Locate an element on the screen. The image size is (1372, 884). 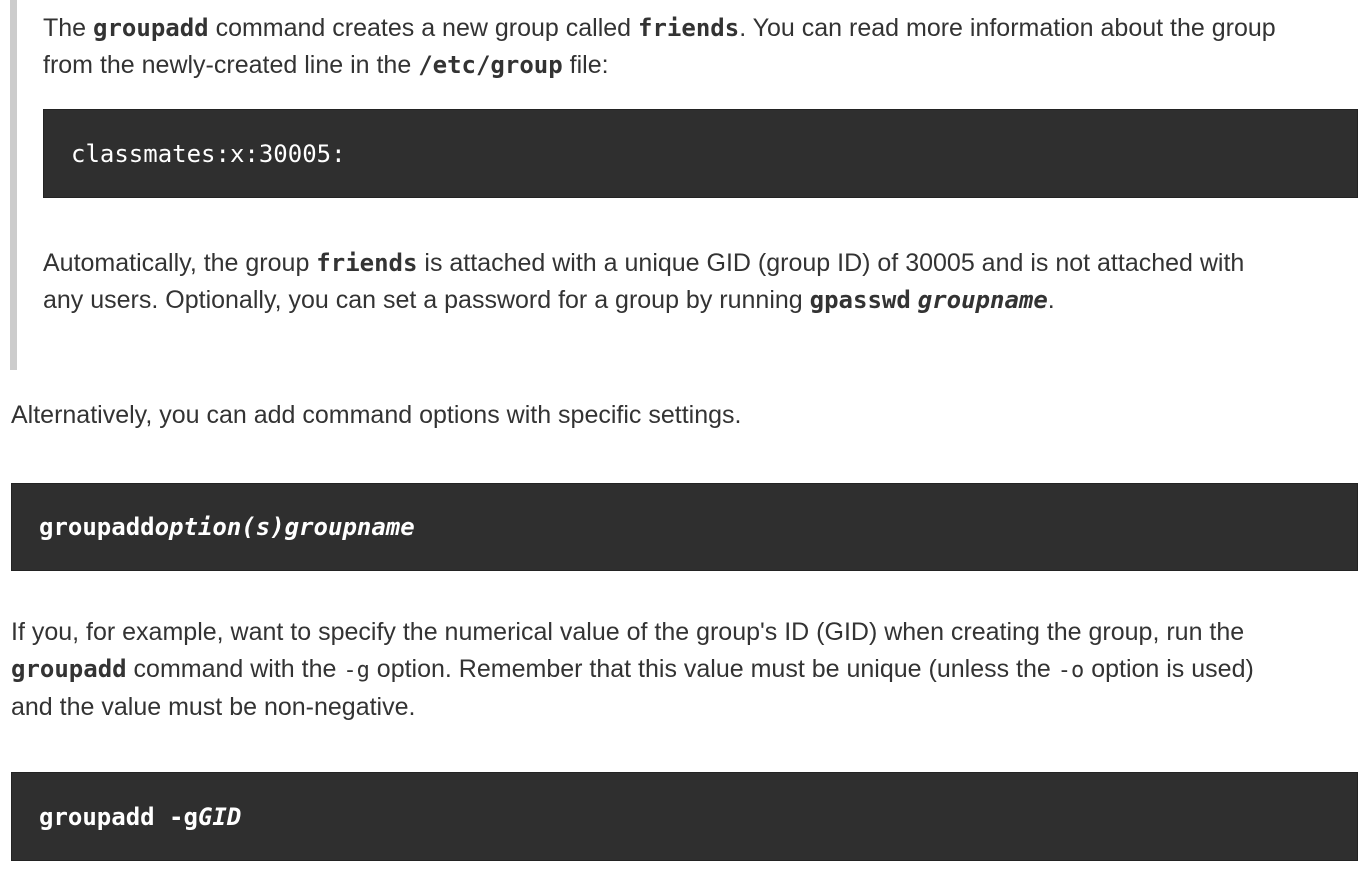
code-arg-groupname: groupname is located at coordinates (349, 527).